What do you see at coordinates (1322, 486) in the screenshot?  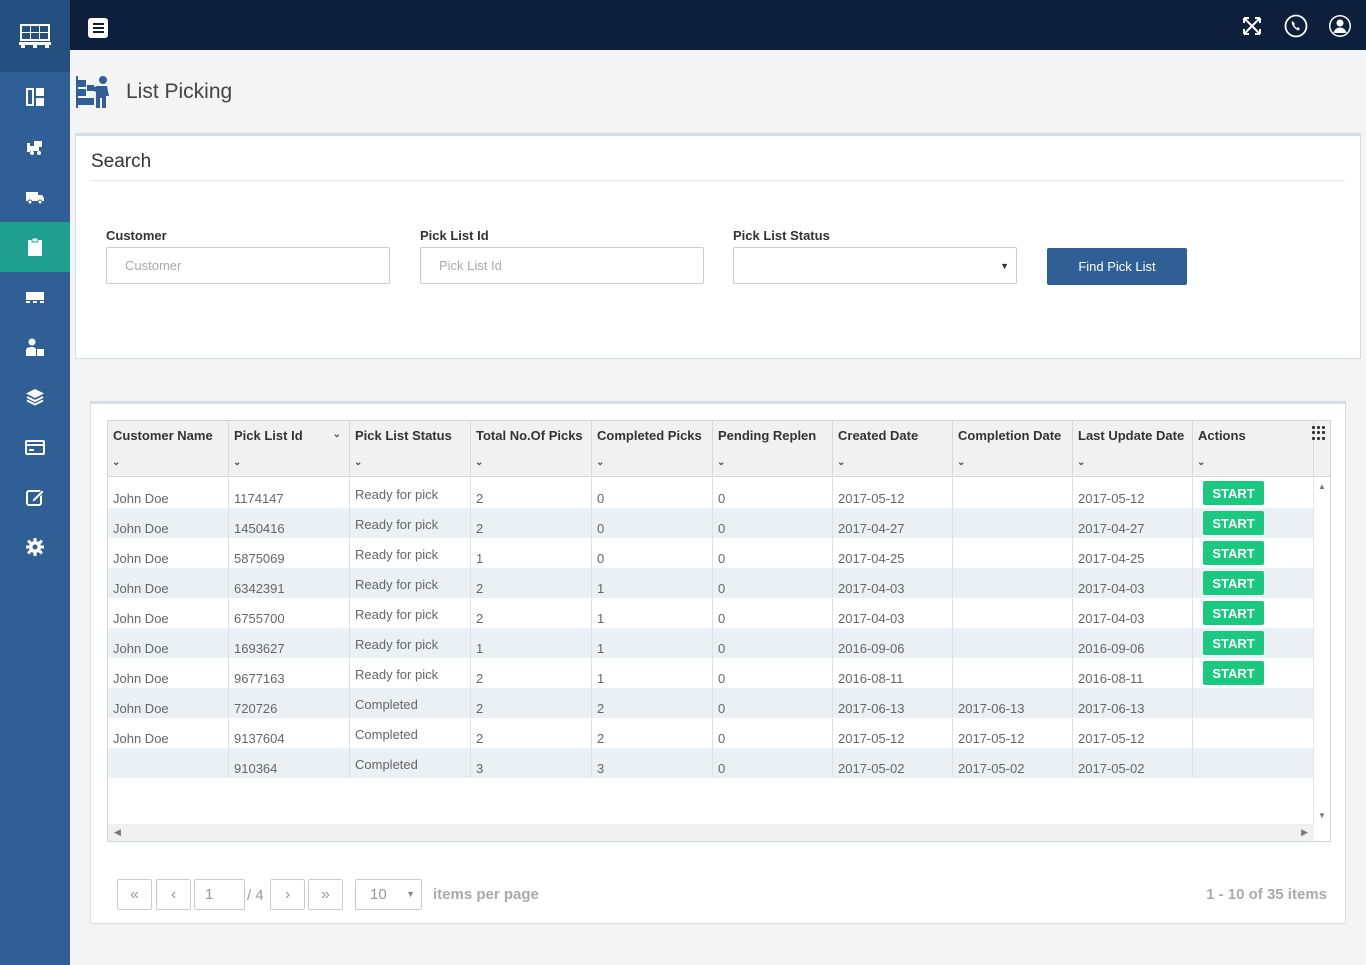 I see `scroll-up-icon: ▲` at bounding box center [1322, 486].